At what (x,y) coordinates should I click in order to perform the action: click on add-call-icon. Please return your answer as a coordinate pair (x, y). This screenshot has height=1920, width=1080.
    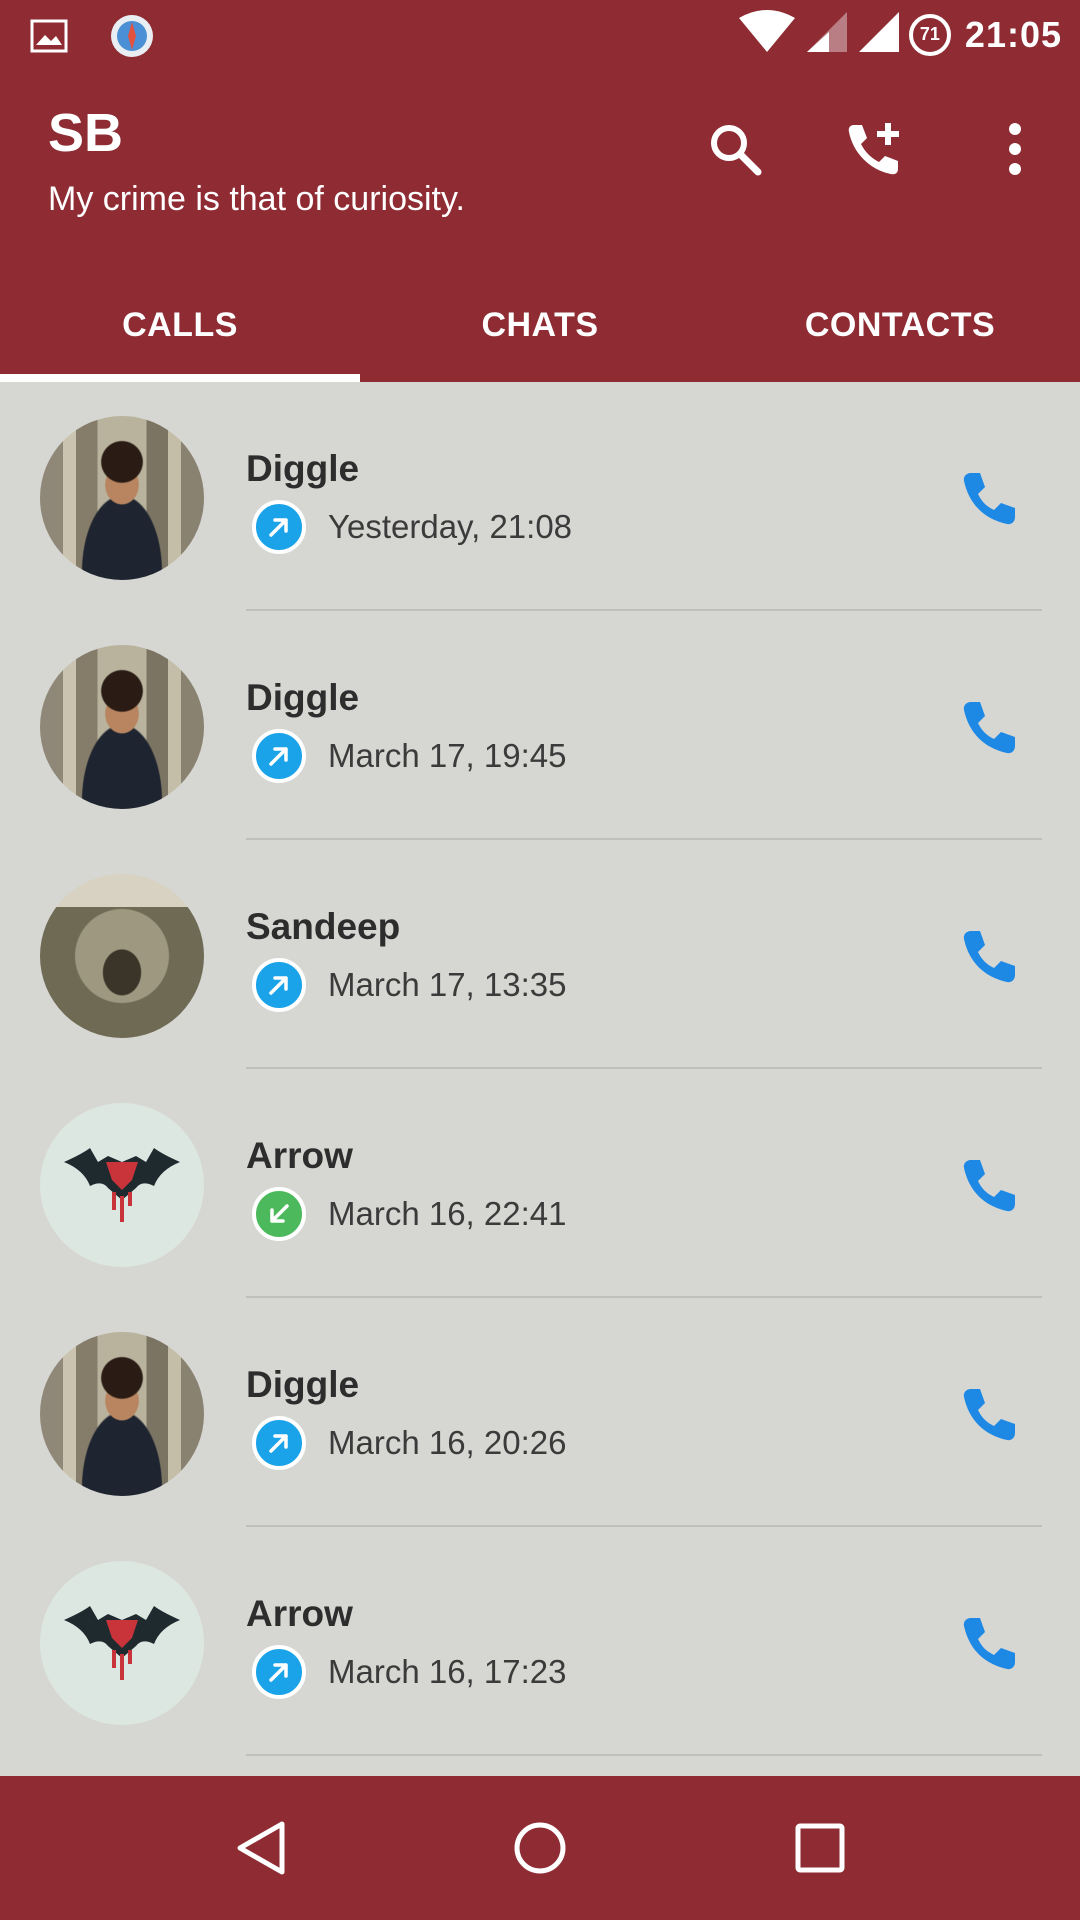
    Looking at the image, I should click on (873, 149).